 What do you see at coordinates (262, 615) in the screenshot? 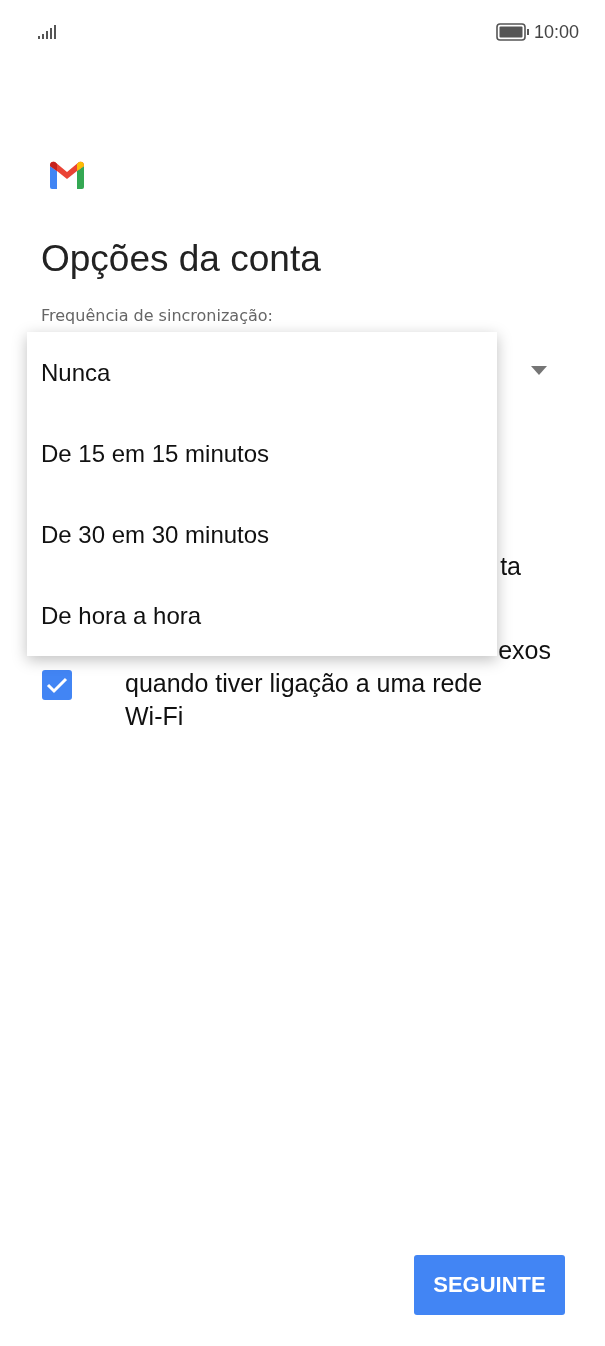
I see `menu-item: De hora a hora` at bounding box center [262, 615].